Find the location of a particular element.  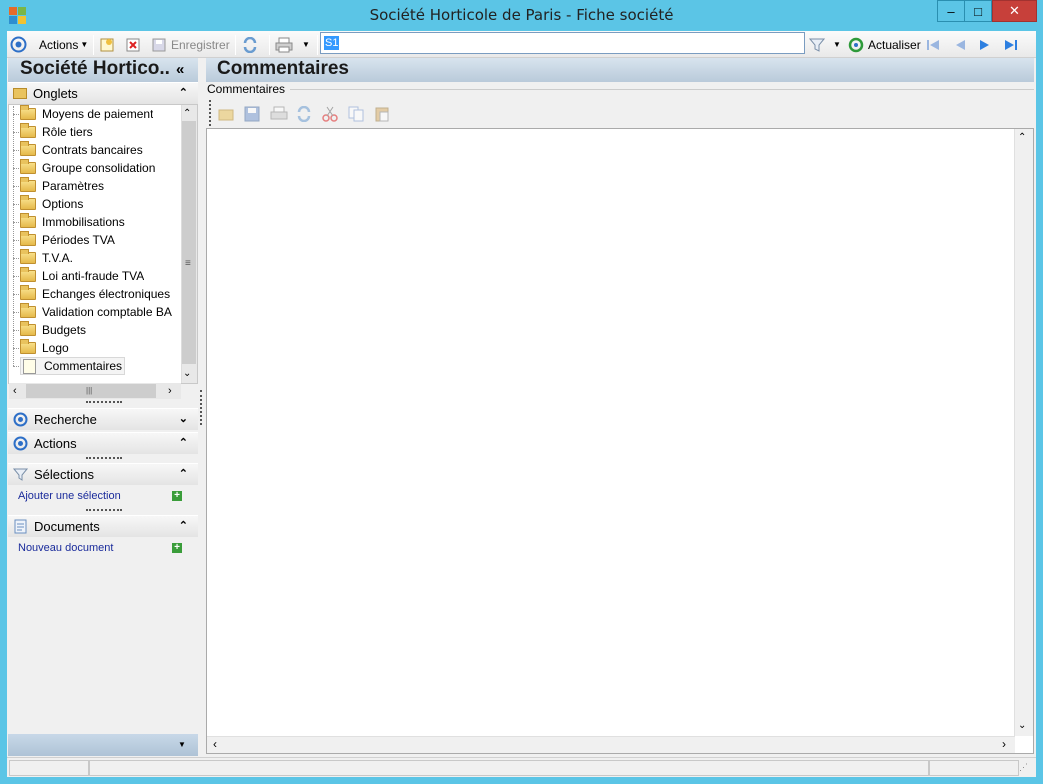

editor-horizontal-scrollbar is located at coordinates (611, 744).